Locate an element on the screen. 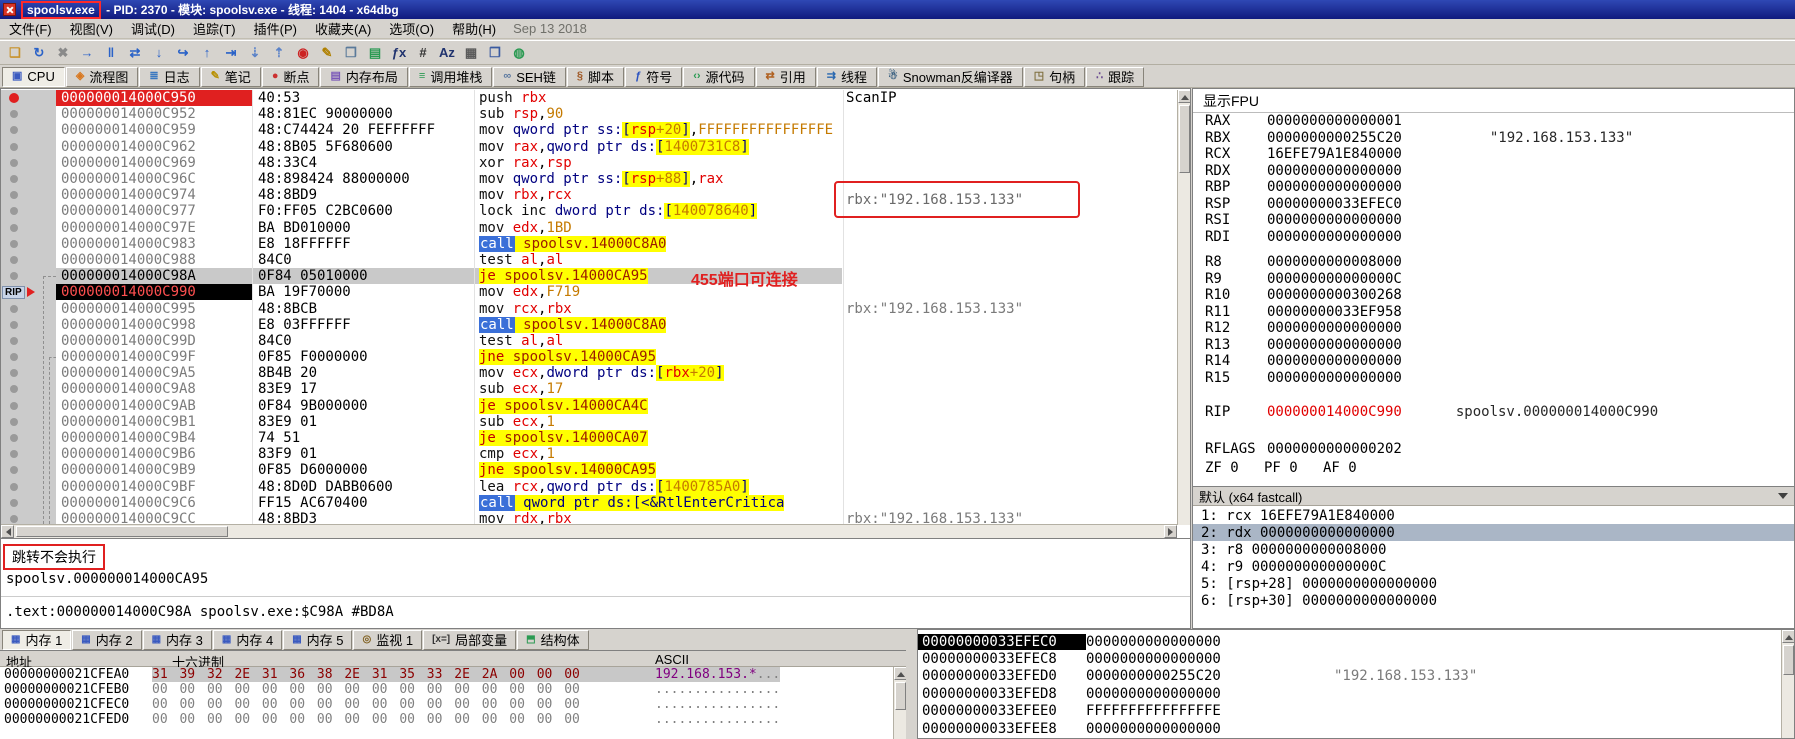 The width and height of the screenshot is (1795, 739). register-row: RBX 0000000000255C20 "192.168.153.133" is located at coordinates (1493, 138).